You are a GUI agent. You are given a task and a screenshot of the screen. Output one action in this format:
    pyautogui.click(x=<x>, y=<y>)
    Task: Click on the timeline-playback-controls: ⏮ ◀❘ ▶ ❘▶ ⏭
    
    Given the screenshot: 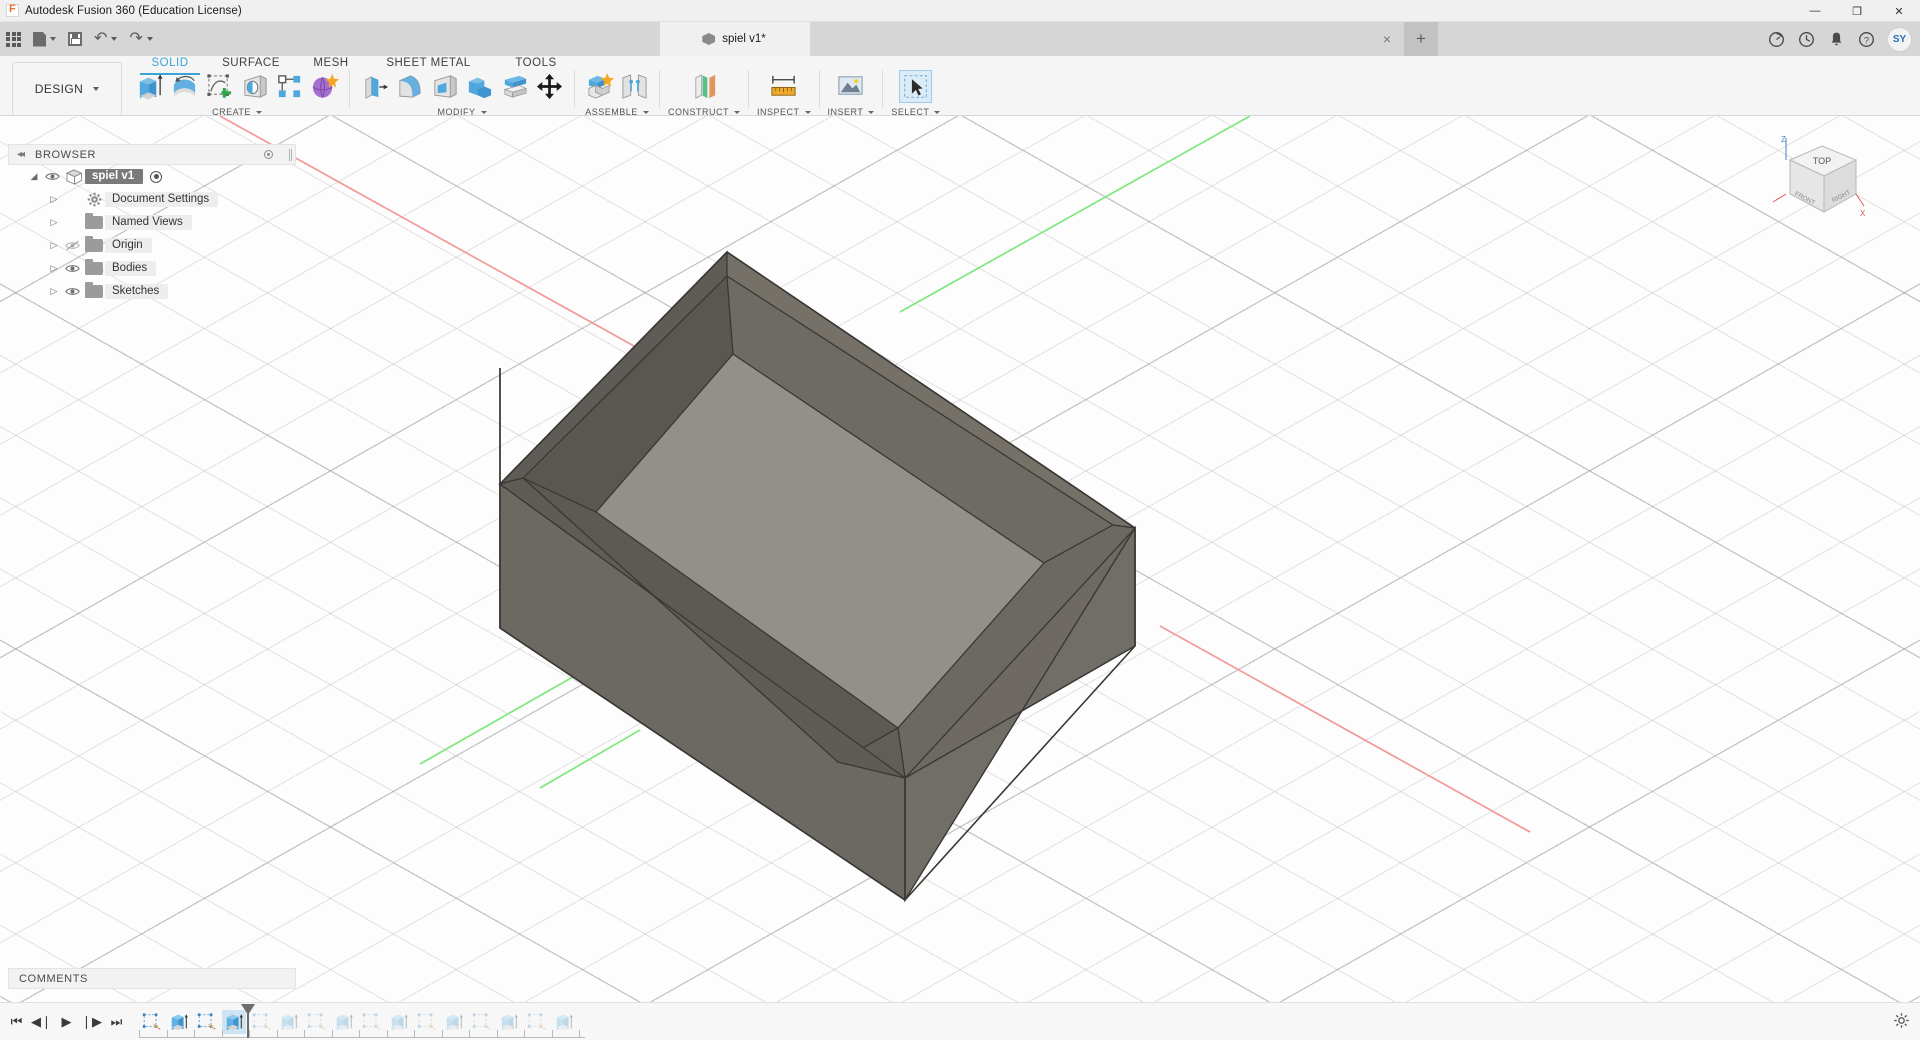 What is the action you would take?
    pyautogui.click(x=66, y=1022)
    